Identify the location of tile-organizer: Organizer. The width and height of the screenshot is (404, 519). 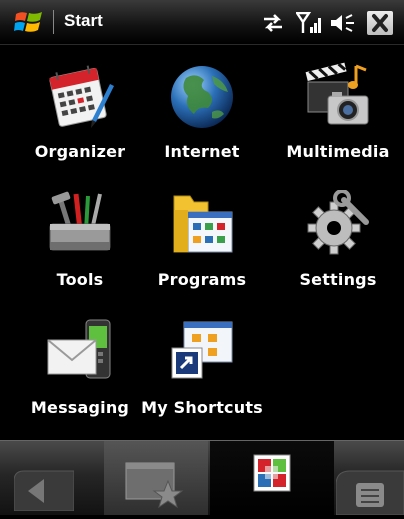
(80, 108).